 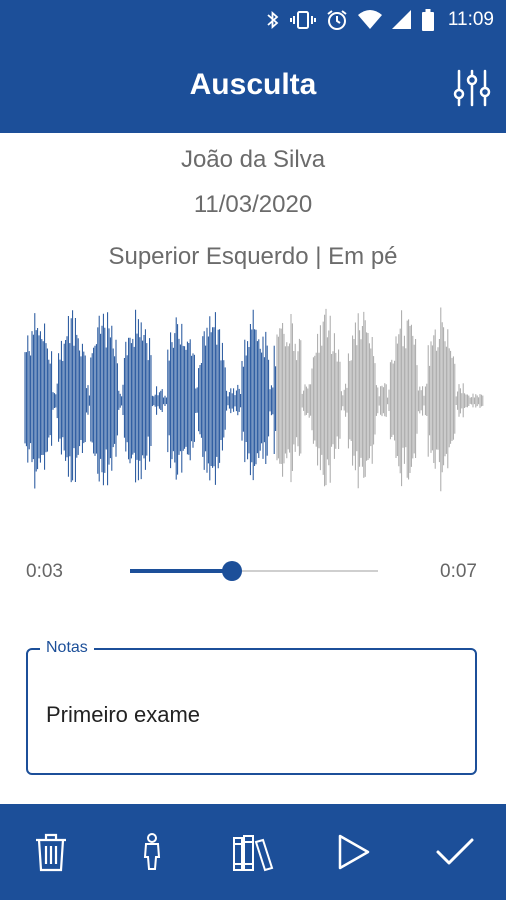 I want to click on patient-name: João da Silva, so click(x=253, y=159).